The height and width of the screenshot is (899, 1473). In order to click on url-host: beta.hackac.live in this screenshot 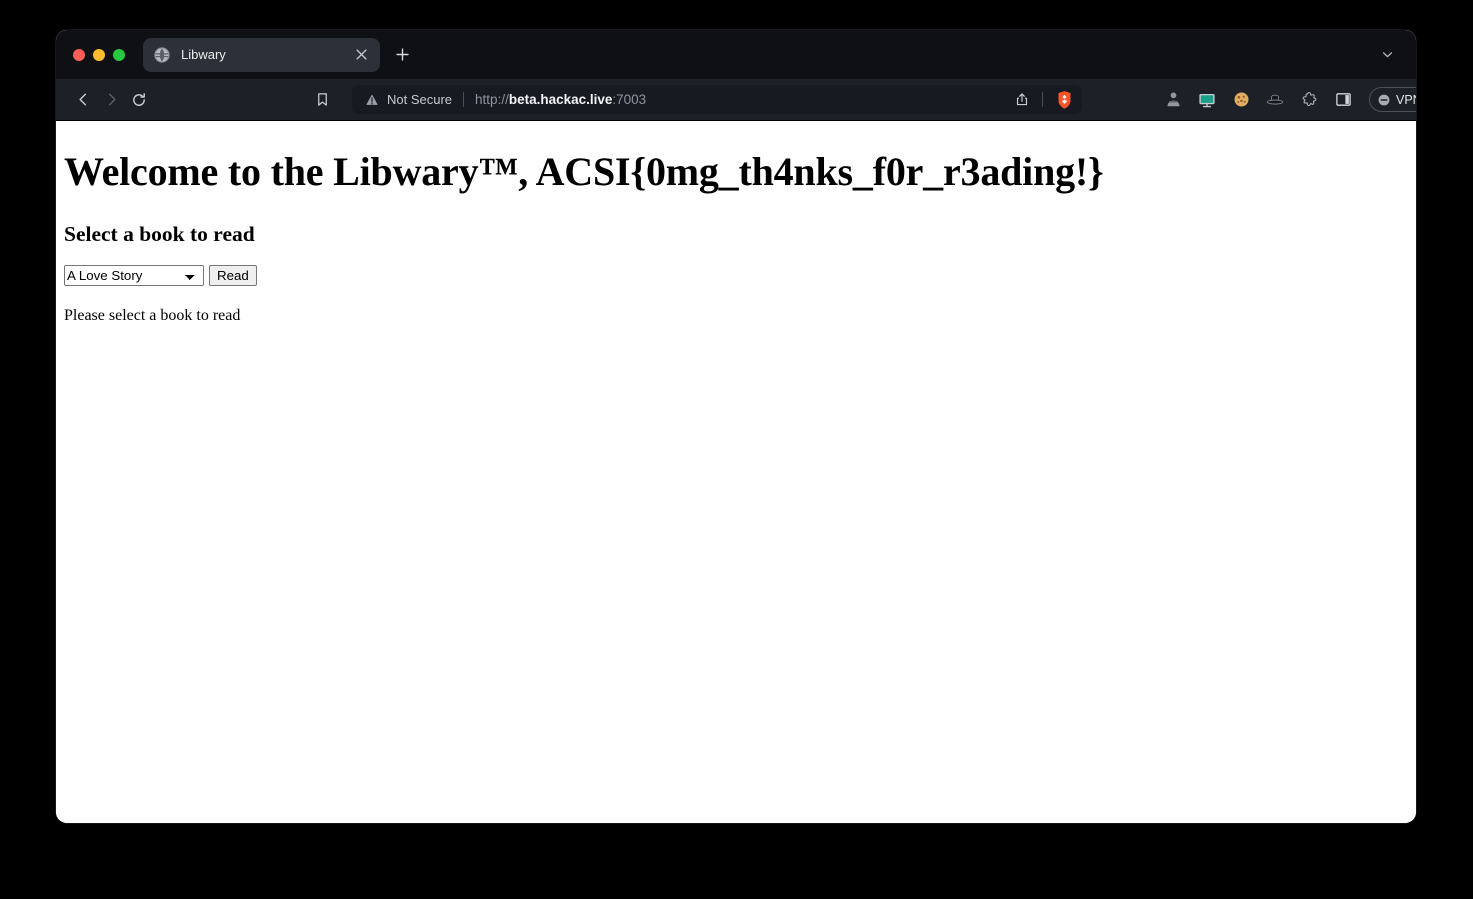, I will do `click(560, 99)`.